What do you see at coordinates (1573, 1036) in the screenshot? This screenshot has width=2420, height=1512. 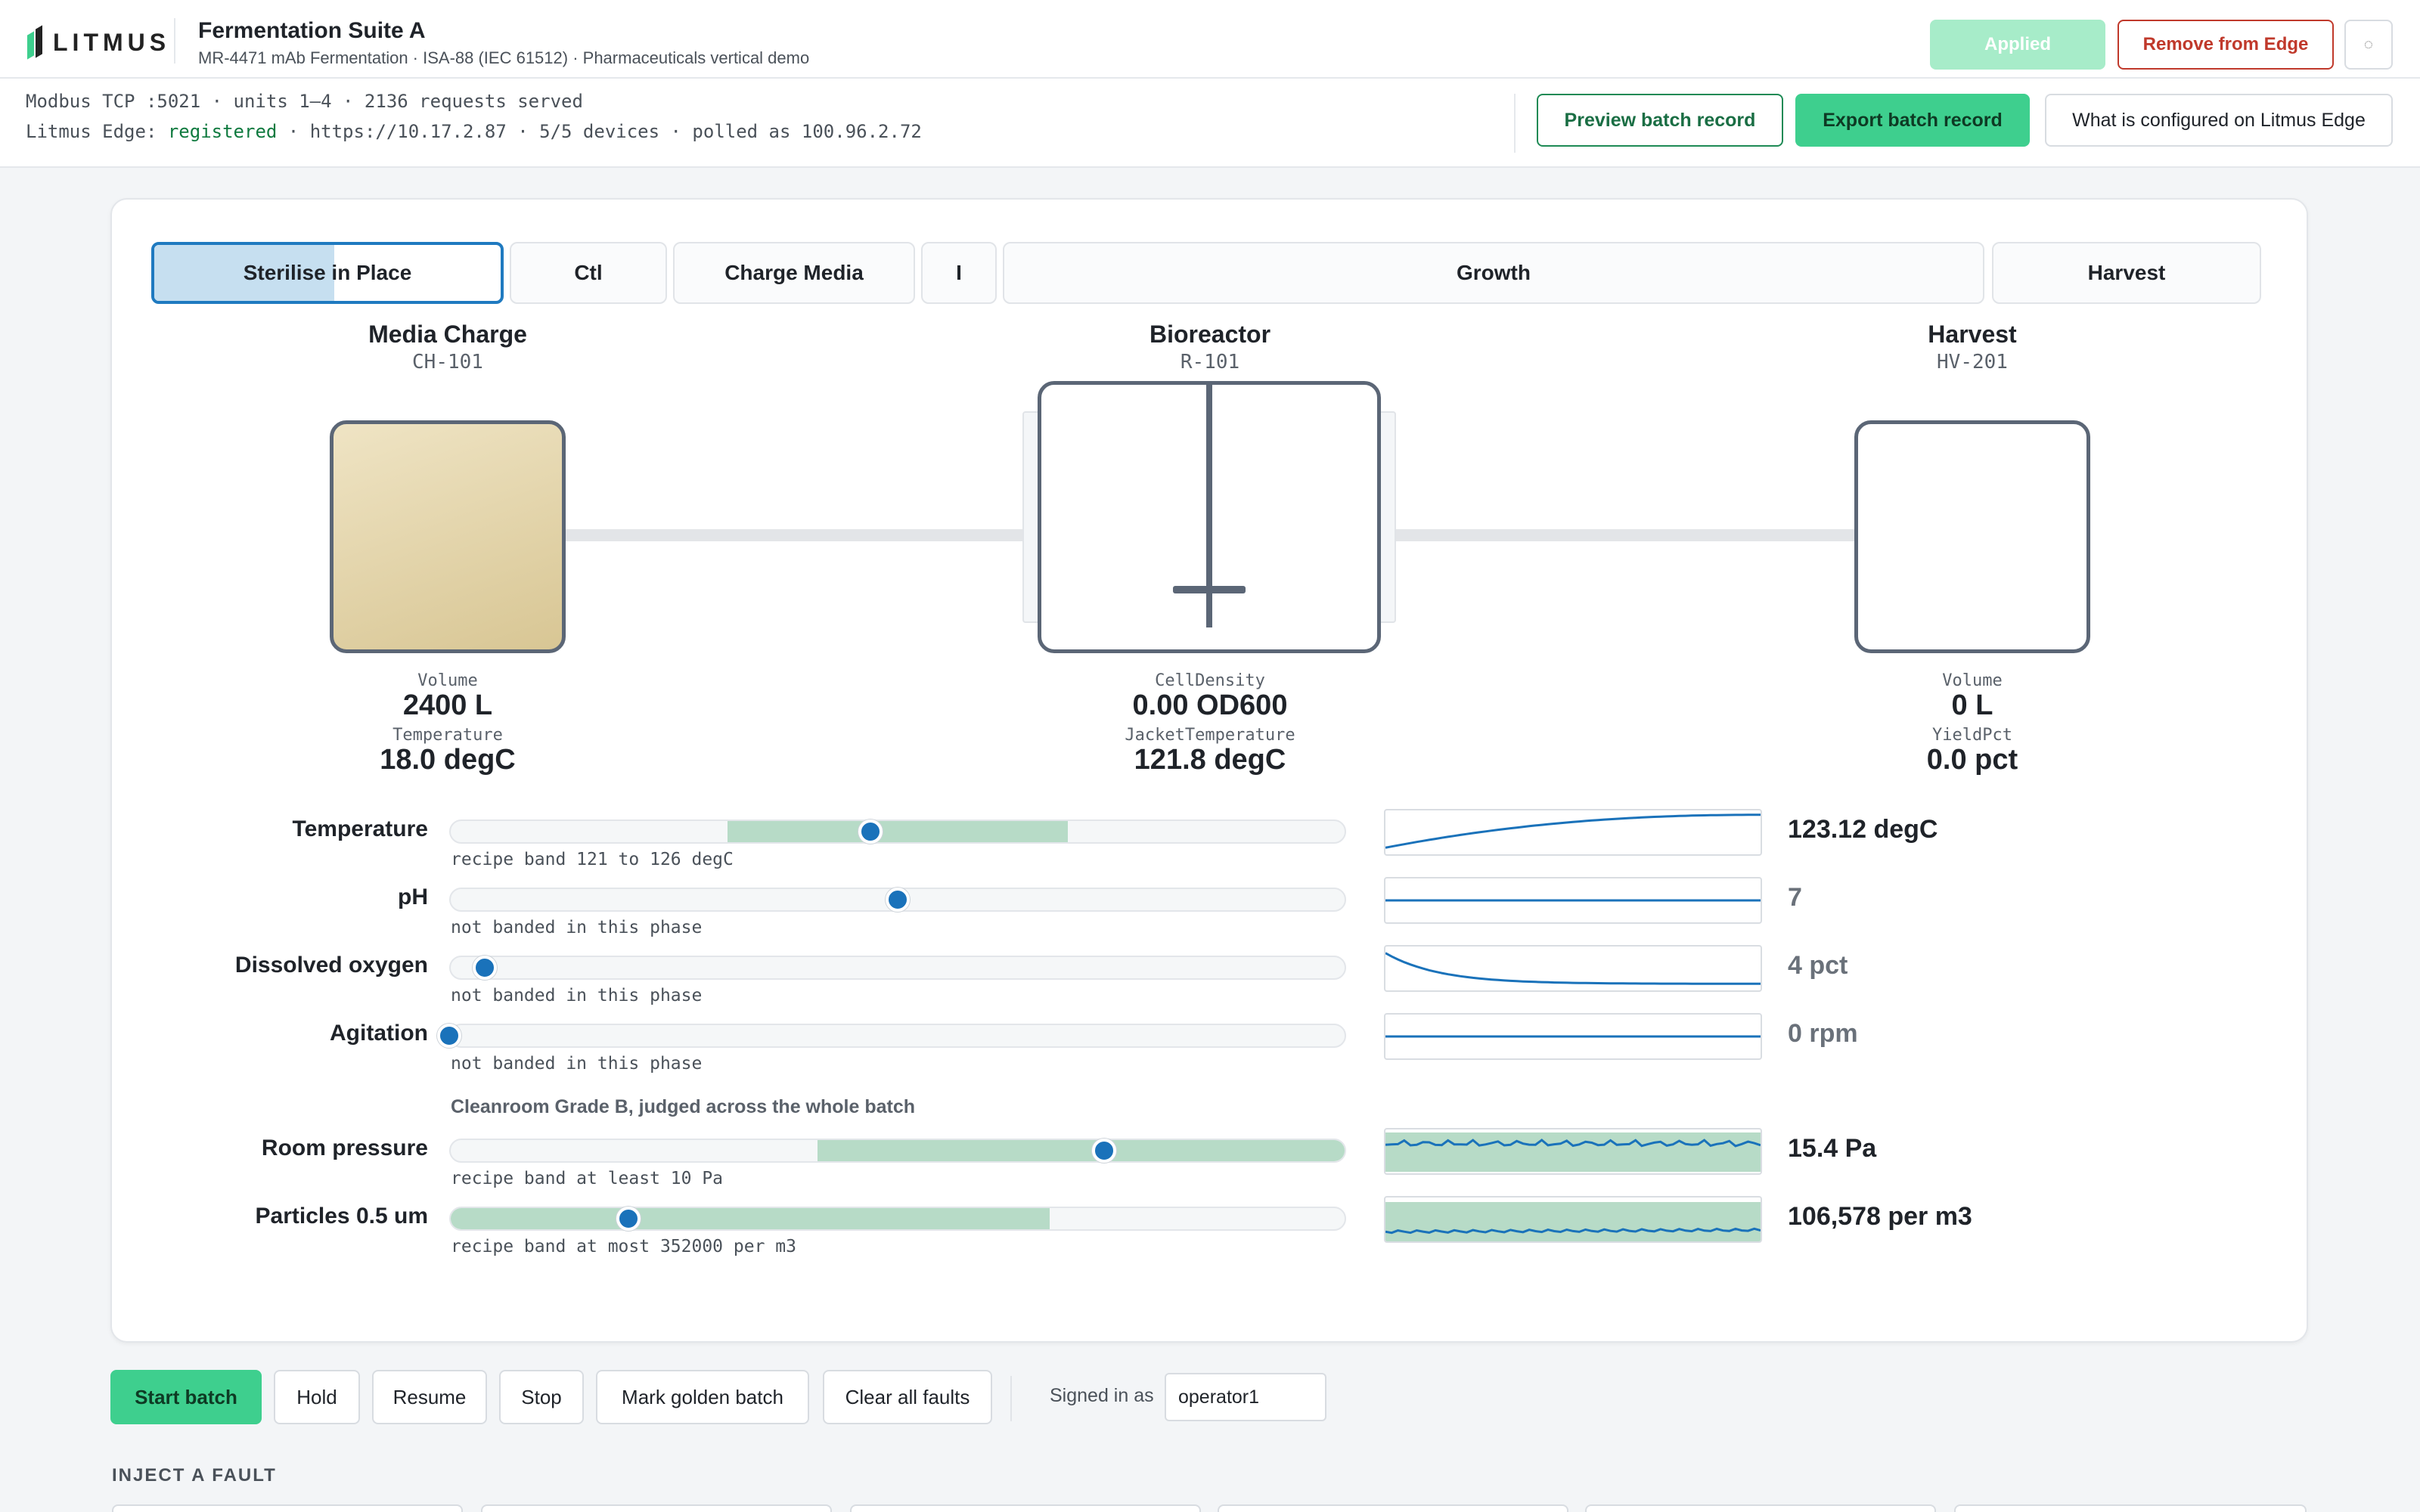 I see `param-trend-agitation` at bounding box center [1573, 1036].